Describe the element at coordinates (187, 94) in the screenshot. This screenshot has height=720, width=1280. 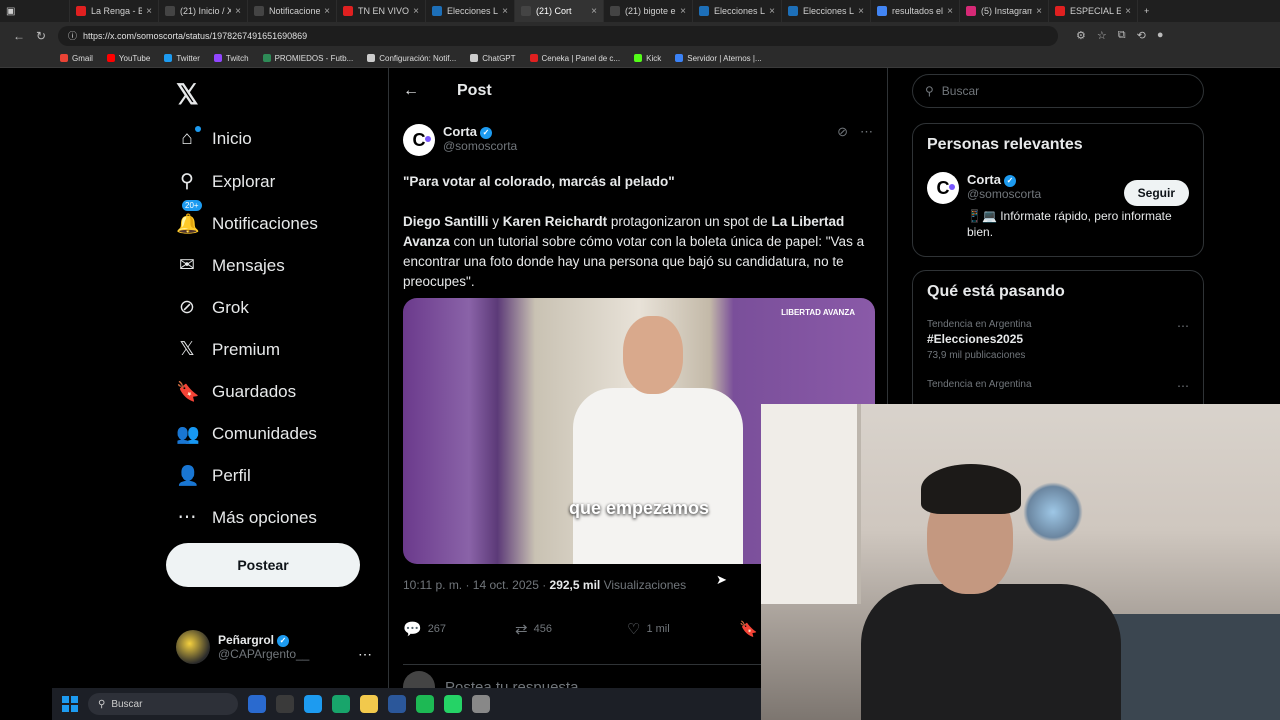
I see `x-logo-icon: 𝕏` at that location.